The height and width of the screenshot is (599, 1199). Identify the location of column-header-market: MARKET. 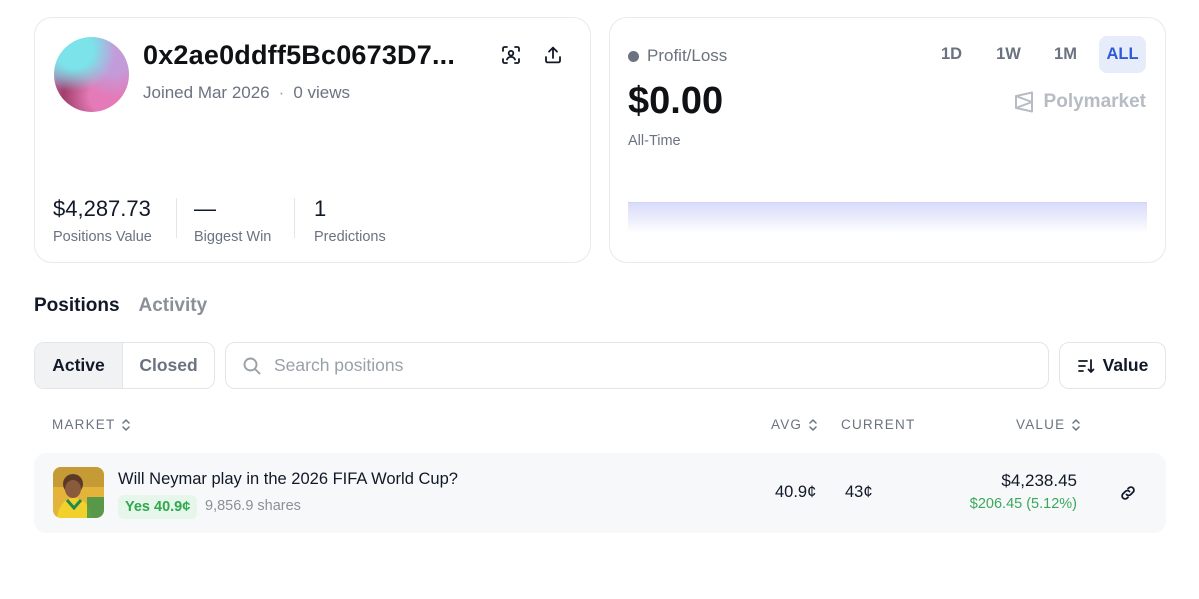
(91, 424).